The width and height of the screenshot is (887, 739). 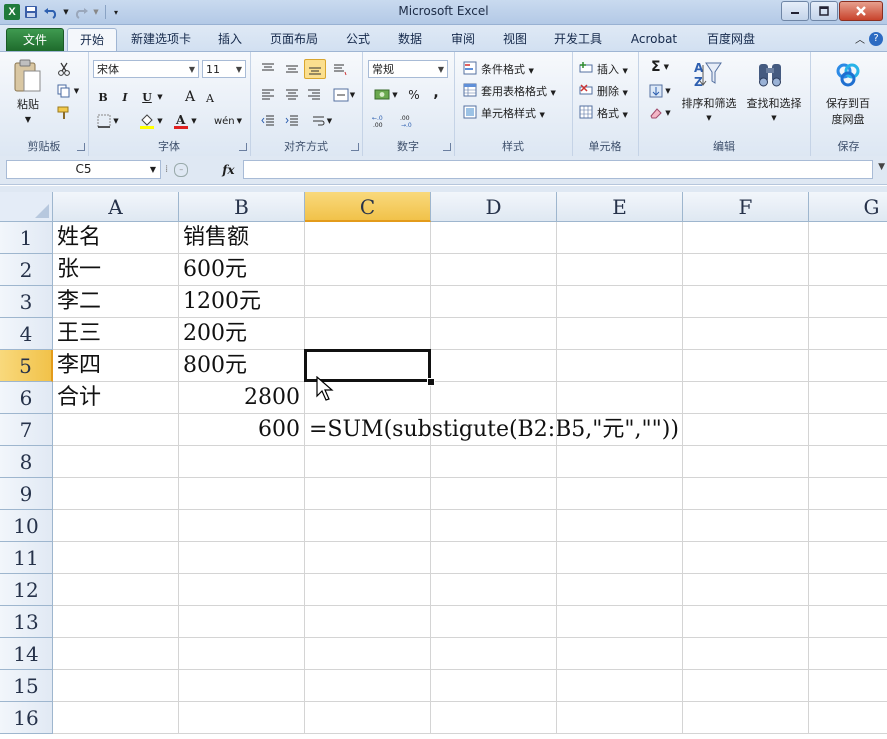 I want to click on paste-dropdown-icon: ▼, so click(x=28, y=119).